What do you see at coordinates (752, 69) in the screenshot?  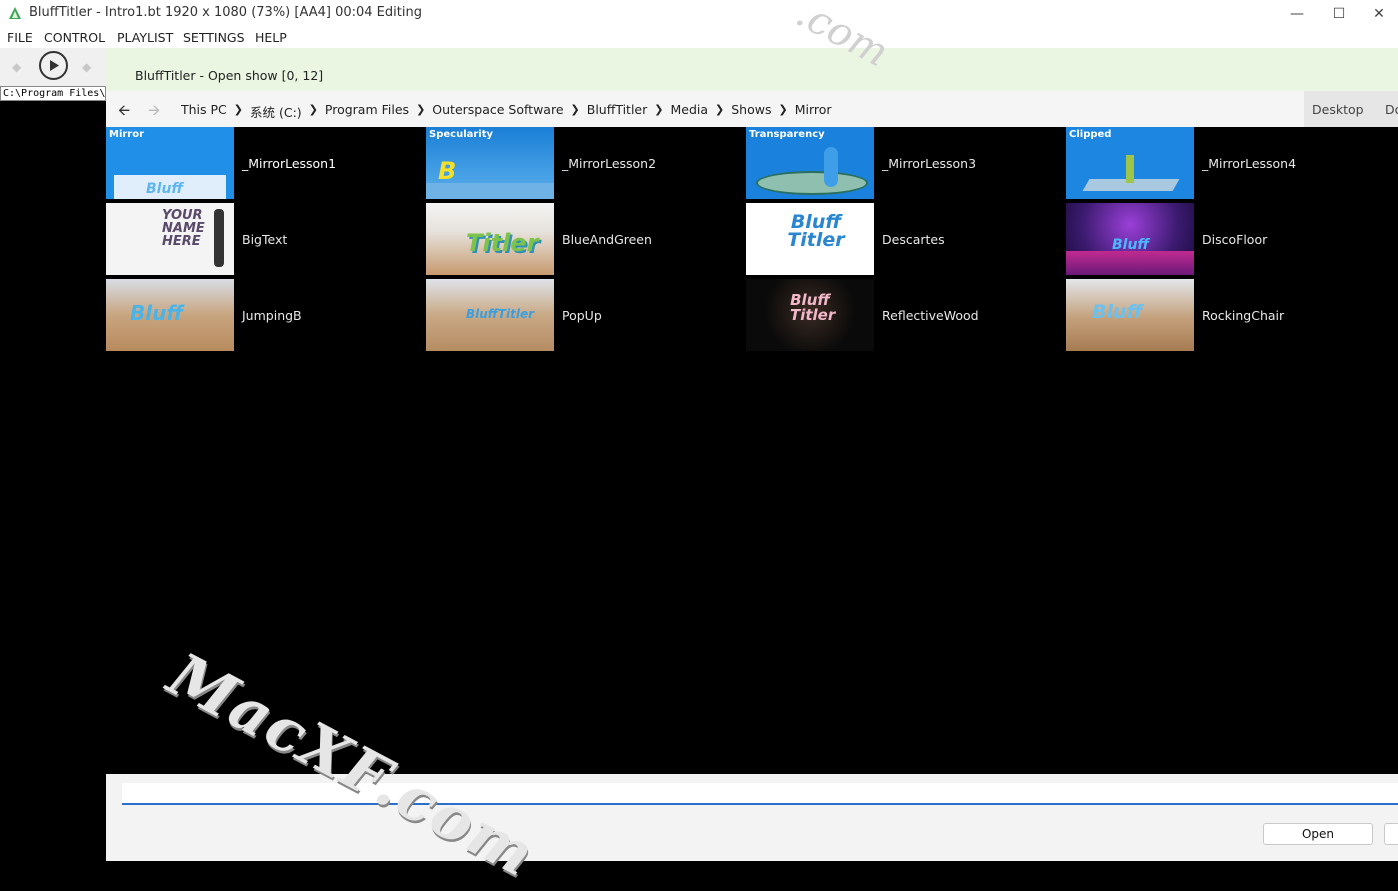 I see `dialog-titlebar: BluffTitler - Open show [0, 12]` at bounding box center [752, 69].